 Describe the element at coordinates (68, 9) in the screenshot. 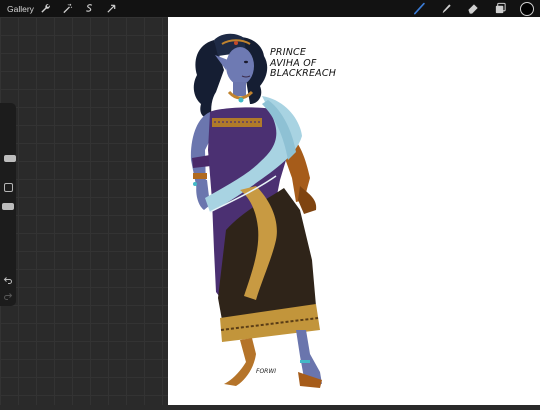

I see `magic-wand-icon` at that location.